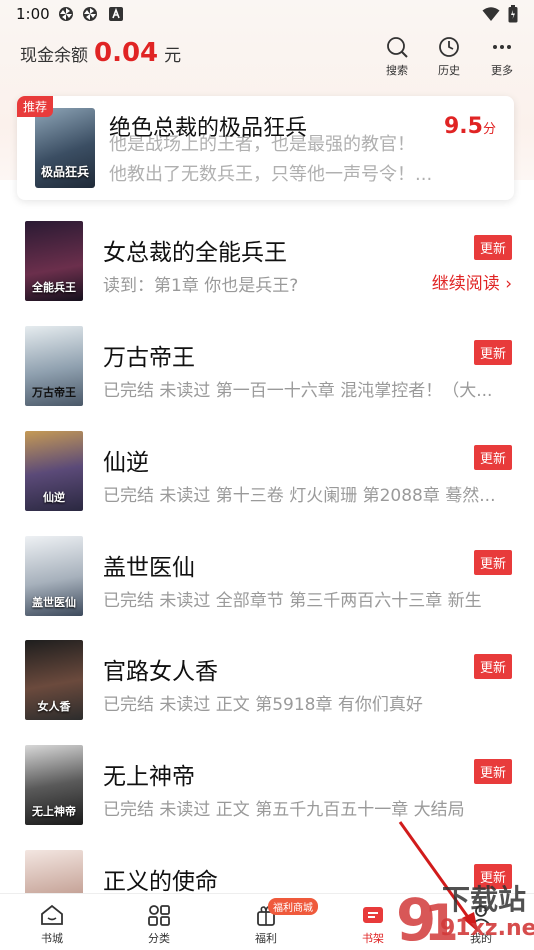  Describe the element at coordinates (160, 672) in the screenshot. I see `book-title: 官路女人香` at that location.